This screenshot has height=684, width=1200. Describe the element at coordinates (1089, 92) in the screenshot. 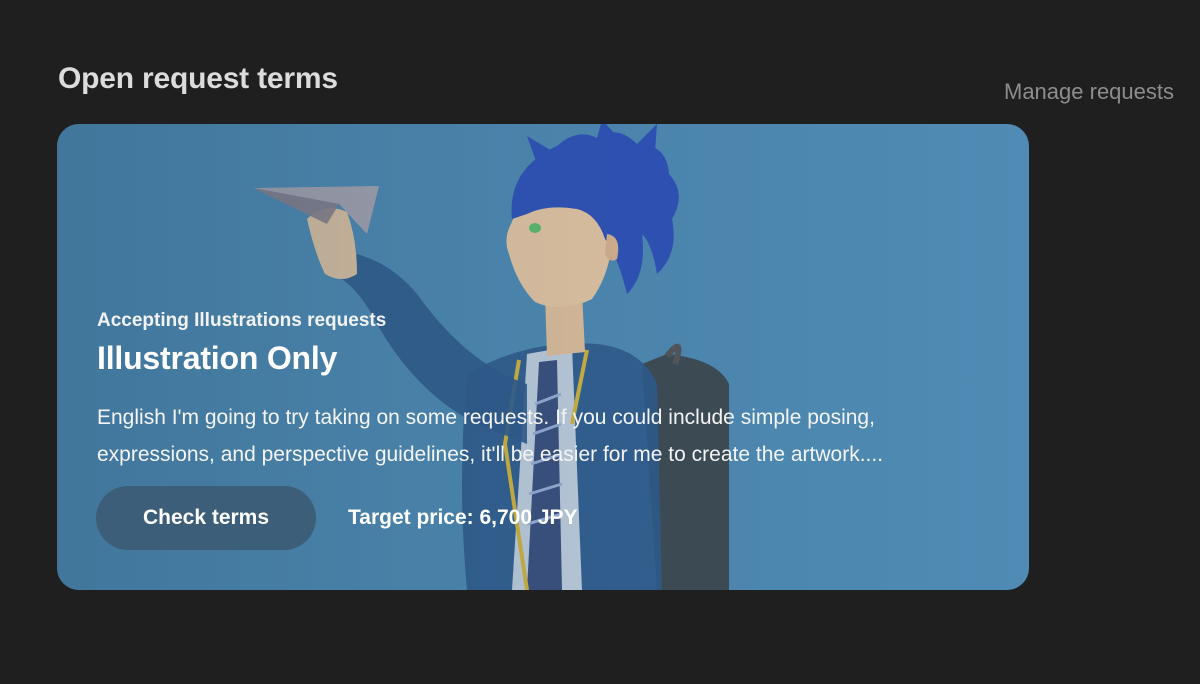

I see `manage-requests-link: Manage requests` at that location.